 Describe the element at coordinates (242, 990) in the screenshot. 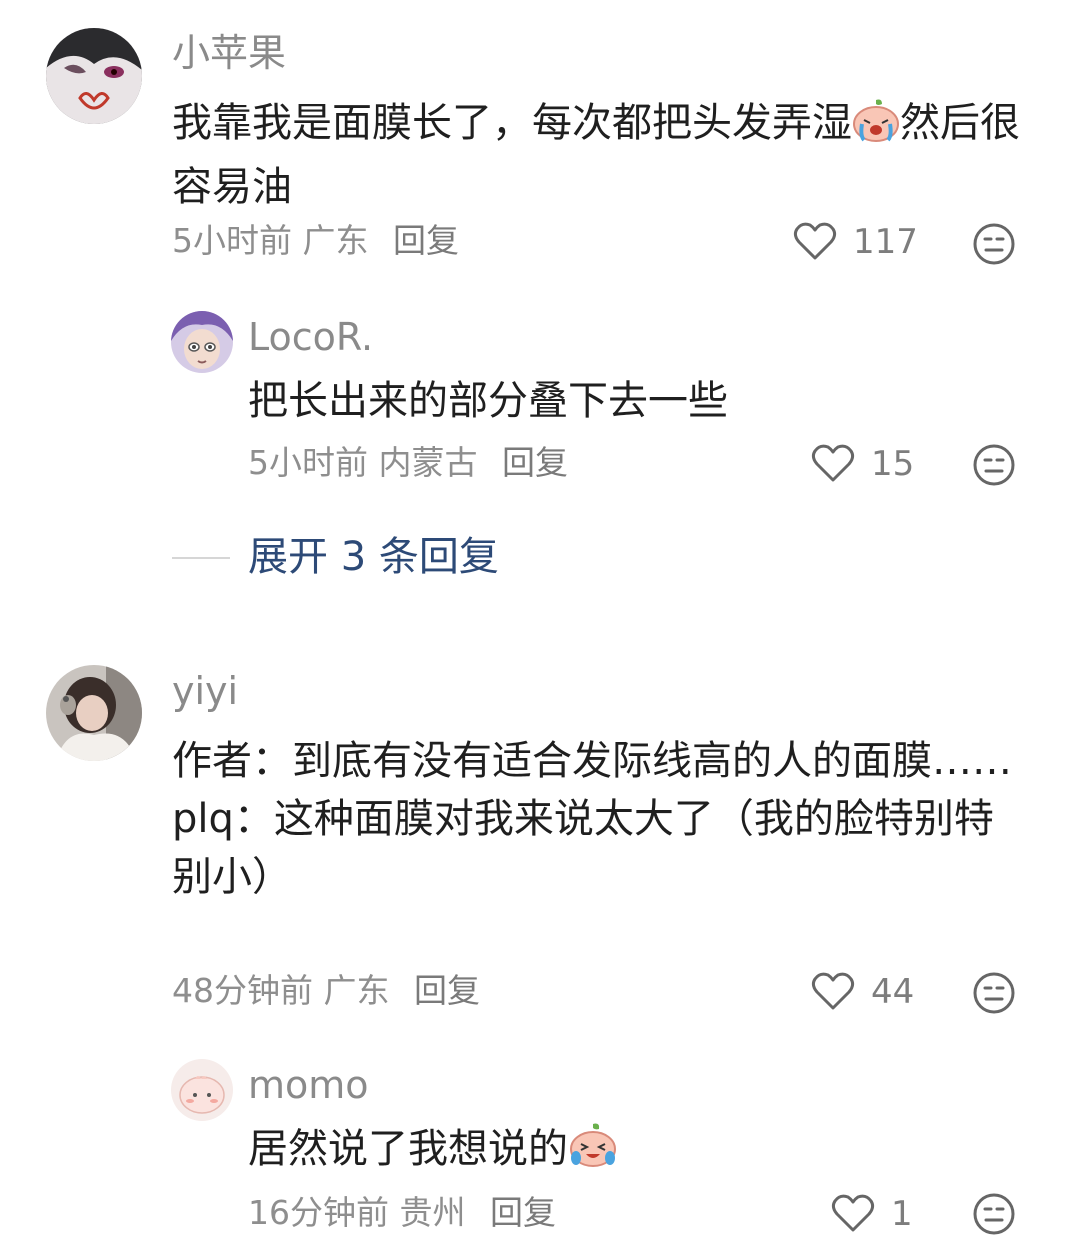

I see `timestamp: 48分钟前` at that location.